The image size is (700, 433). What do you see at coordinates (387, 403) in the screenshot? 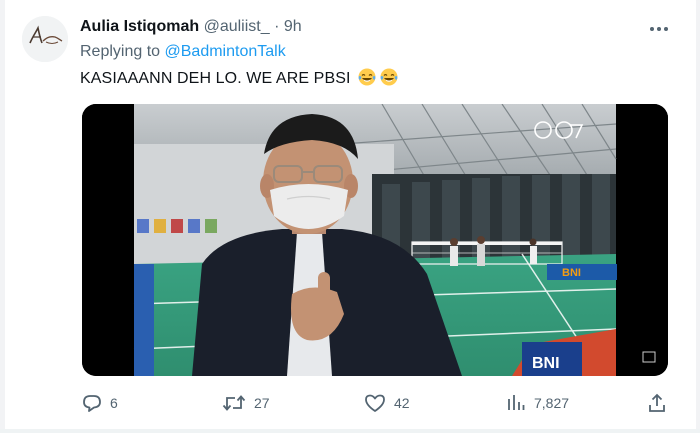
I see `like-button: 42` at bounding box center [387, 403].